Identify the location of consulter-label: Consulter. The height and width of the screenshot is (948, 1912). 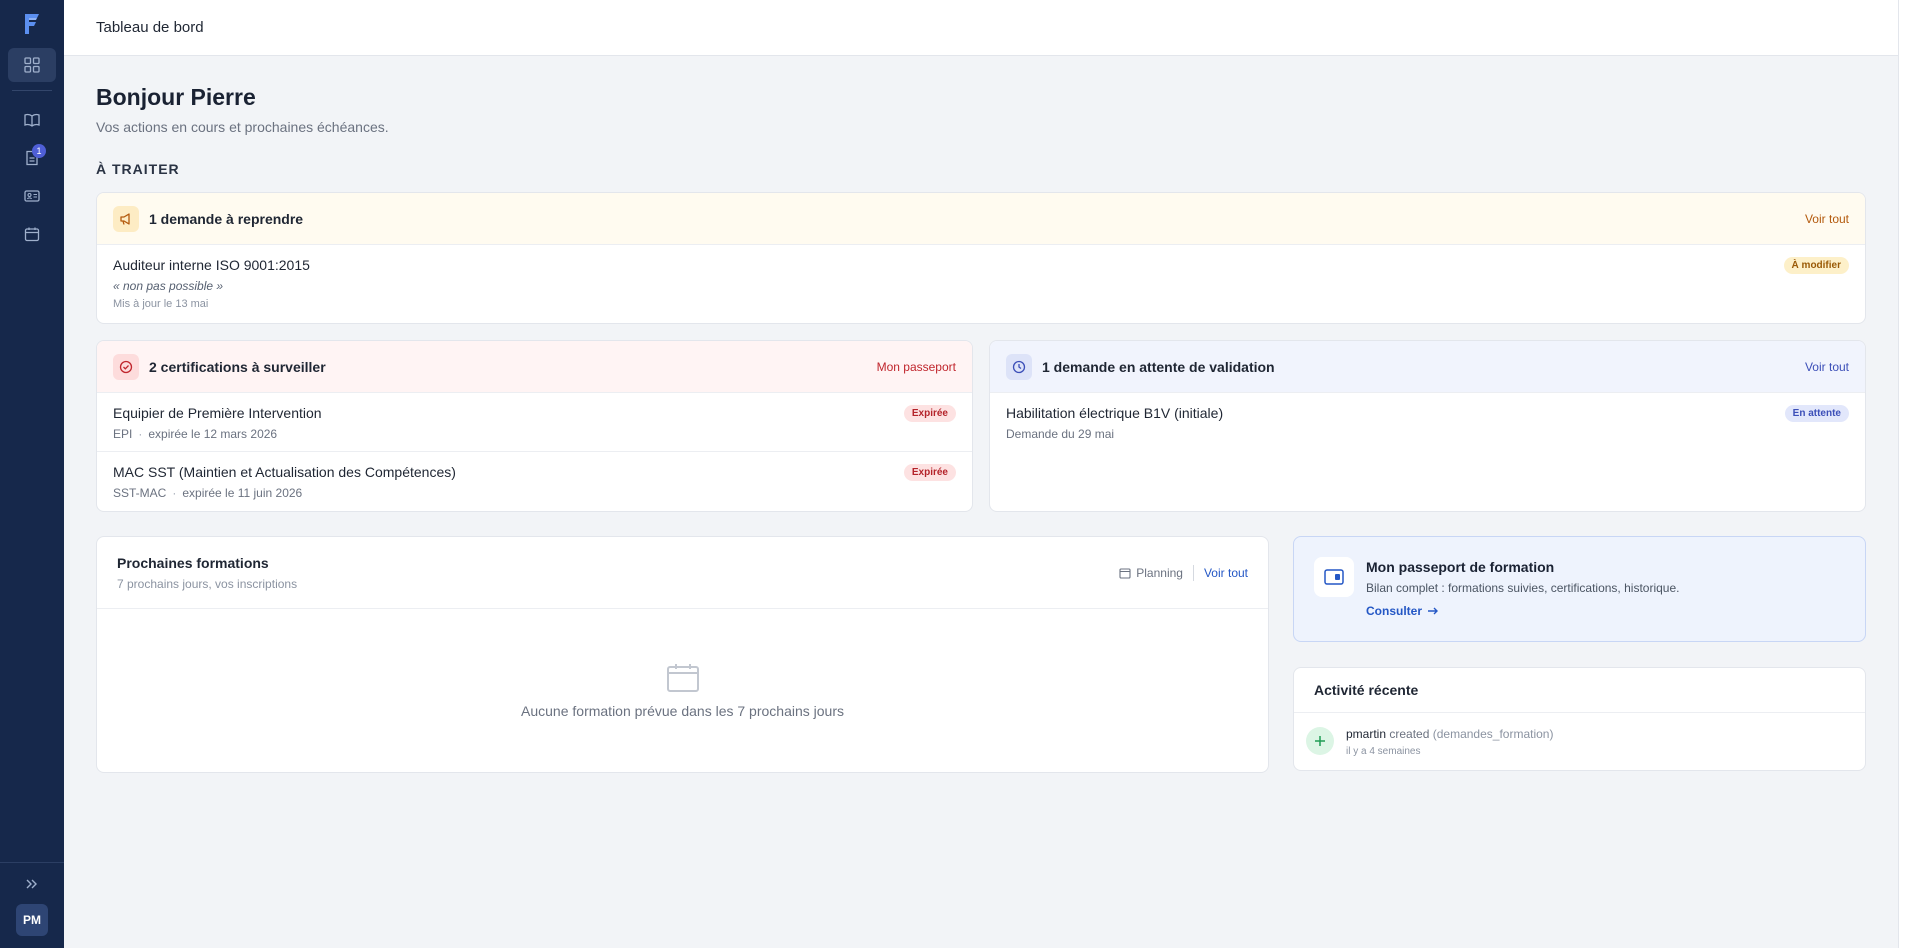
(1394, 611).